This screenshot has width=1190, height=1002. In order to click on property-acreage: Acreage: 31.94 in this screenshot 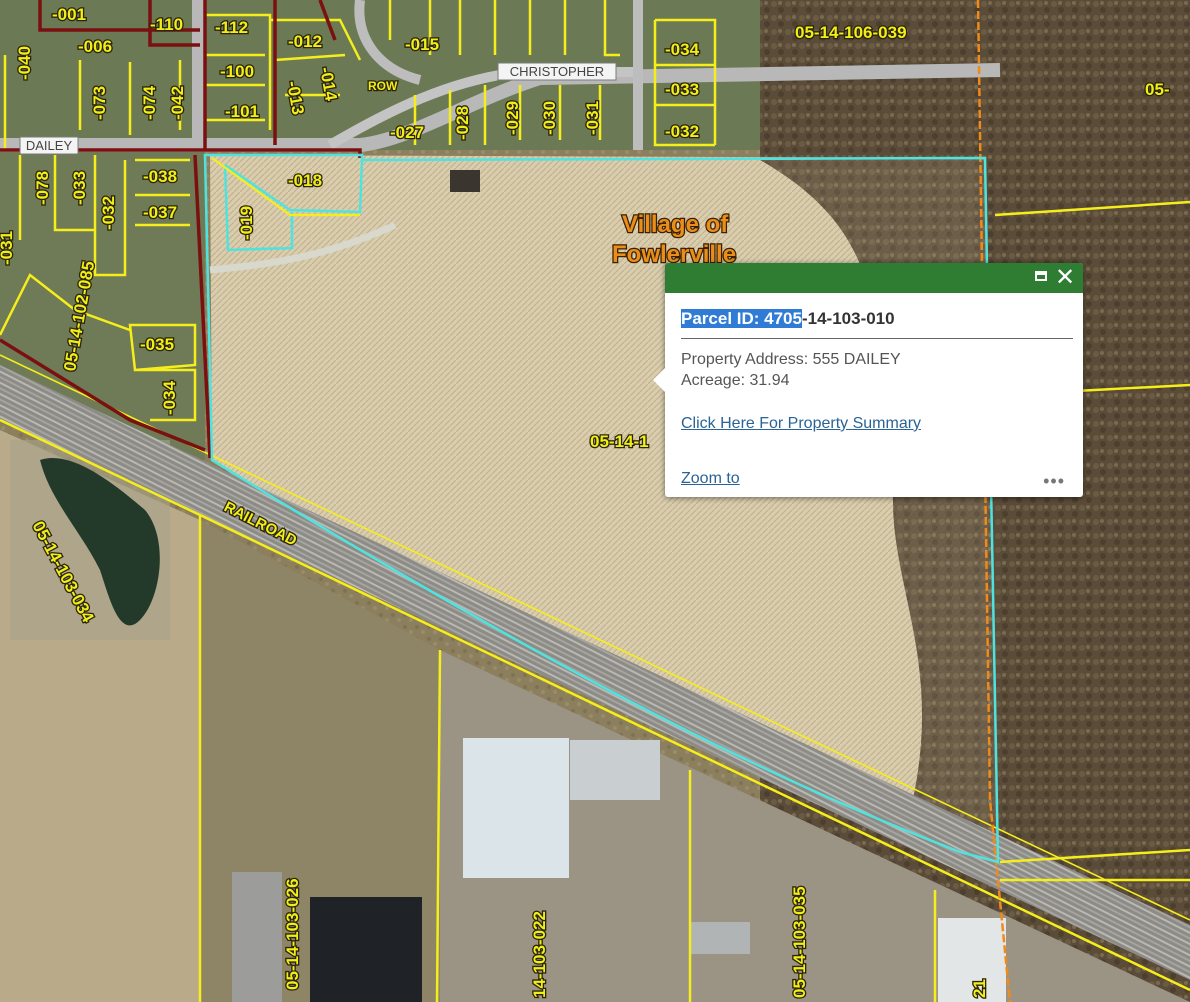, I will do `click(735, 380)`.